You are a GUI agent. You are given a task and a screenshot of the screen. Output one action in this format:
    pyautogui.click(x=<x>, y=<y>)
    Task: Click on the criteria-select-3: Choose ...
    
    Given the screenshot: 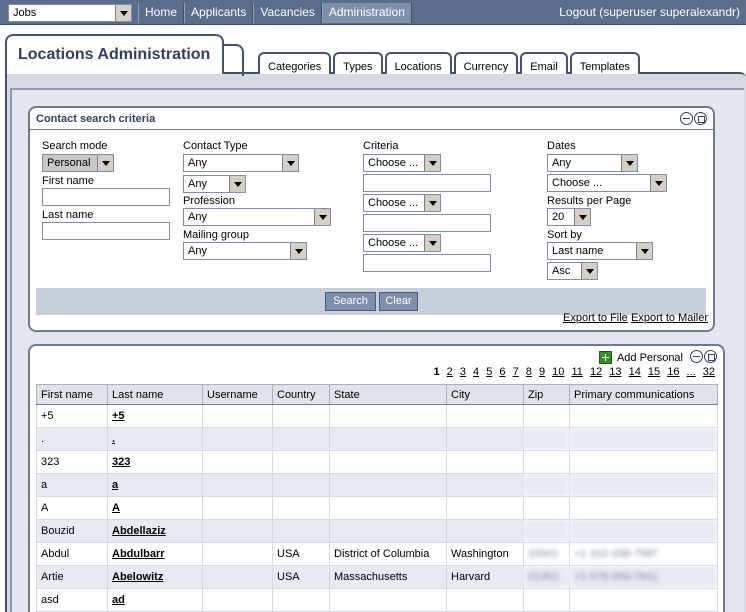 What is the action you would take?
    pyautogui.click(x=402, y=243)
    